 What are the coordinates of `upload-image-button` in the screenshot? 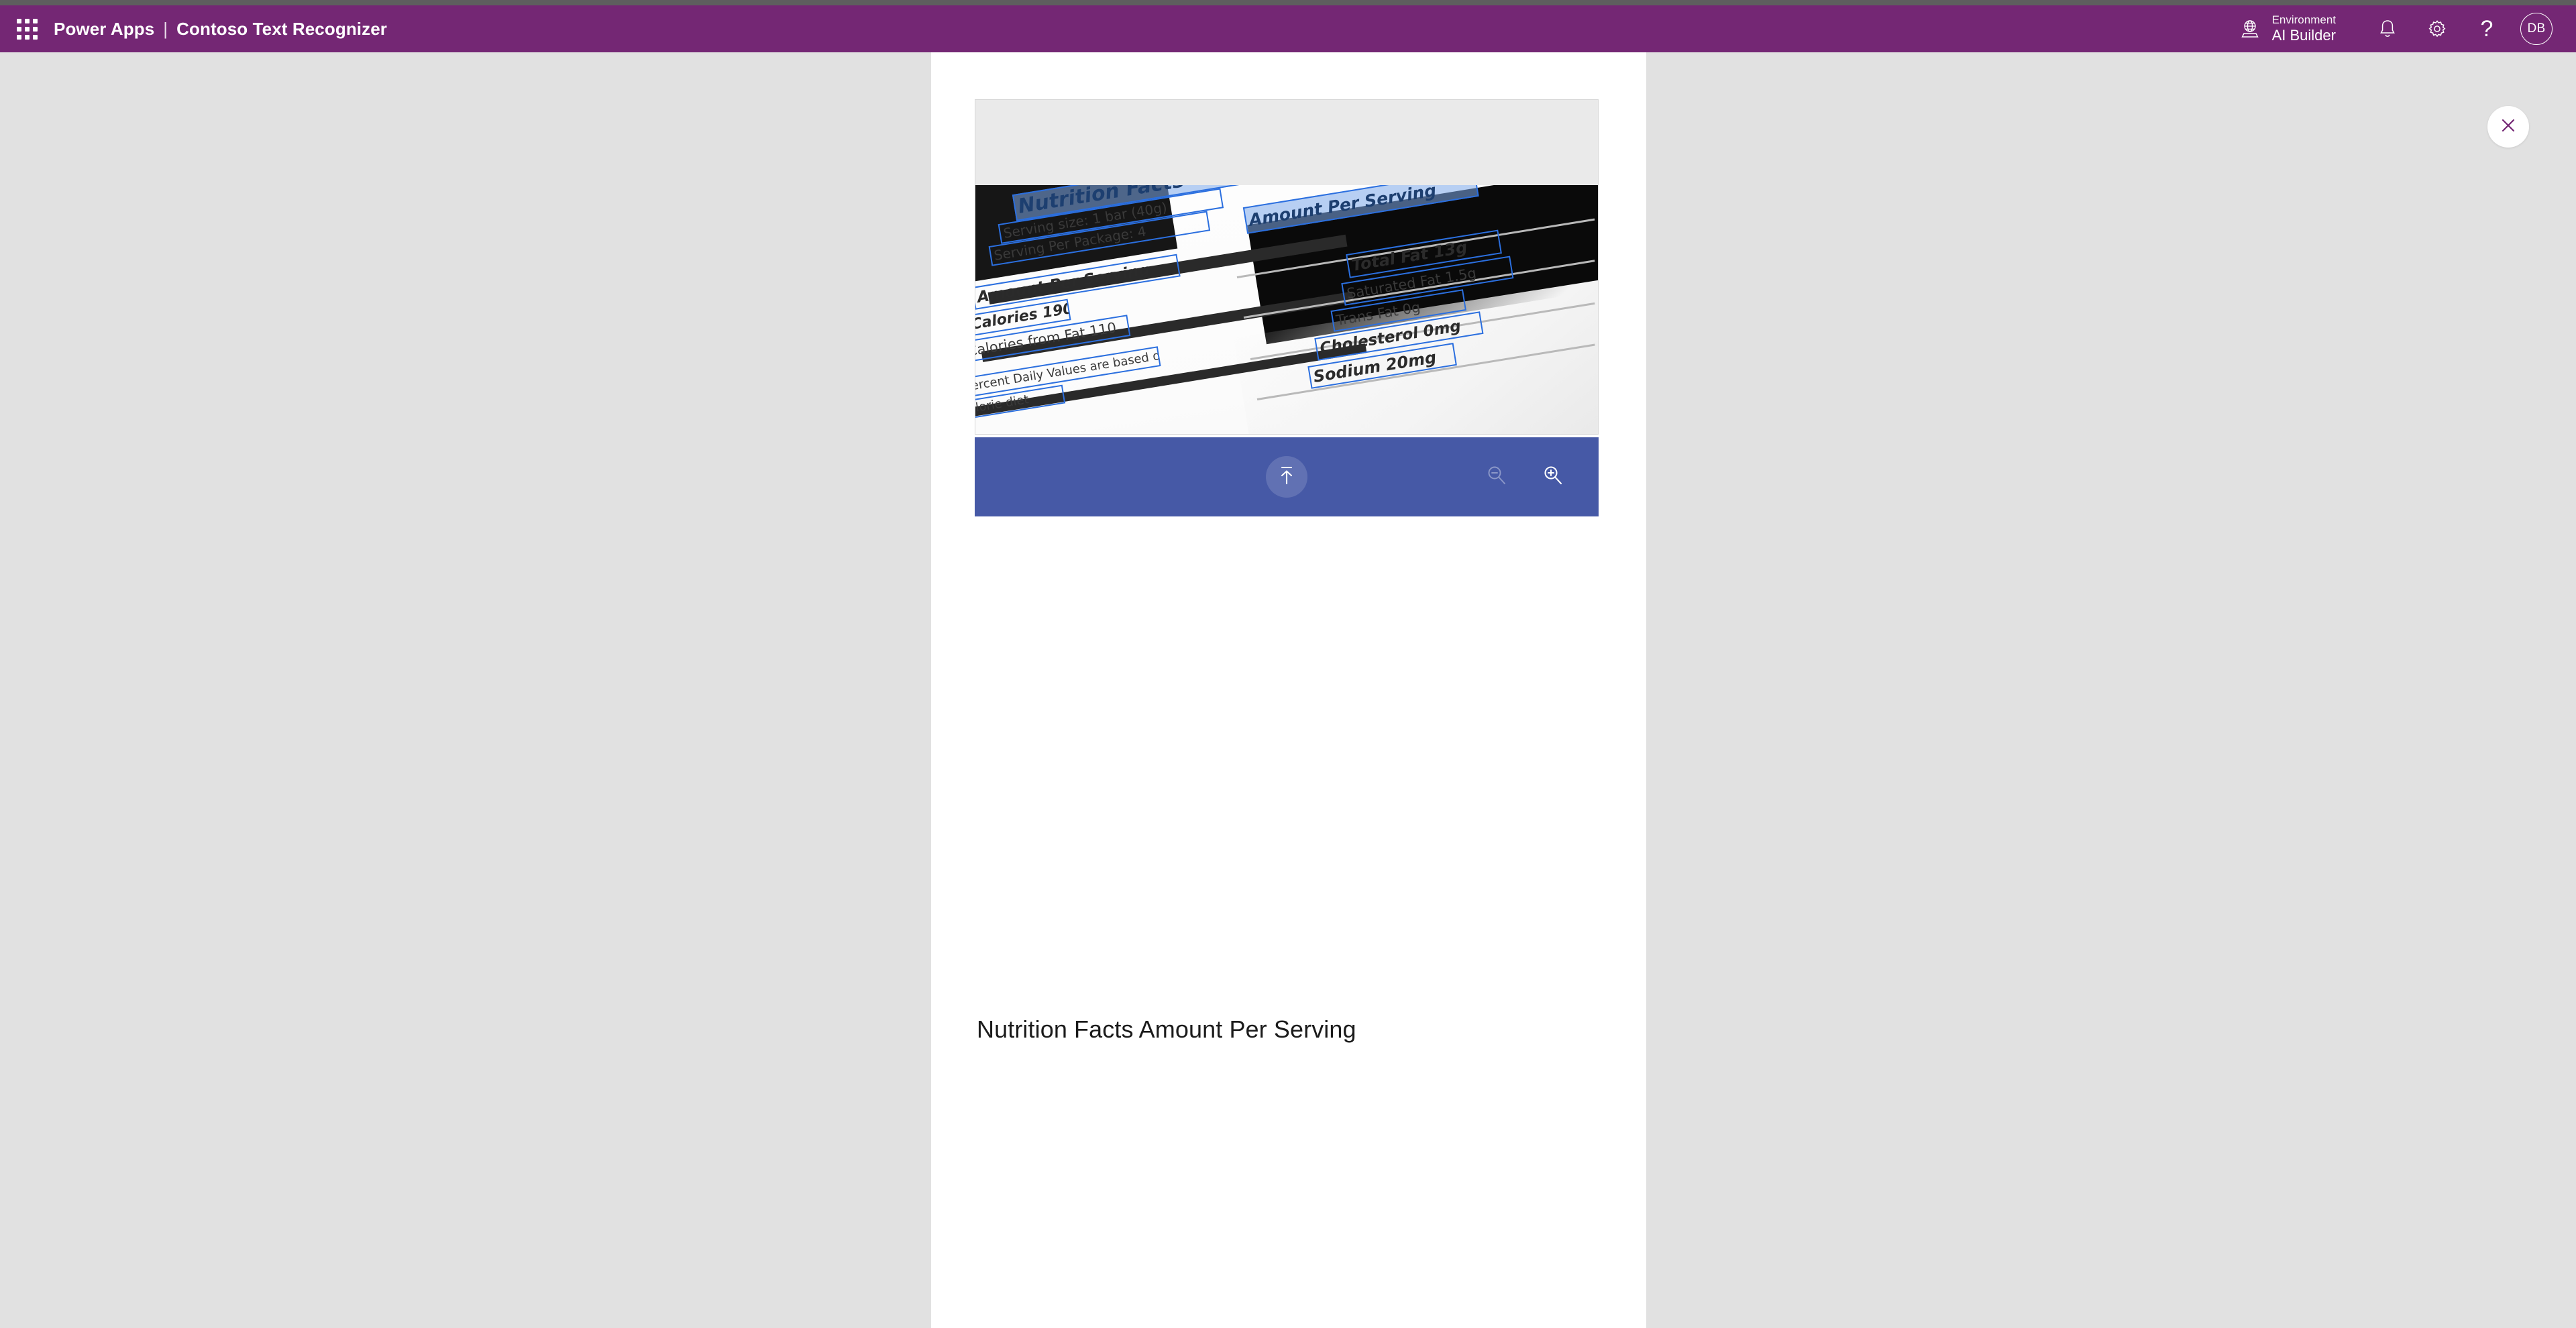 It's located at (1286, 477).